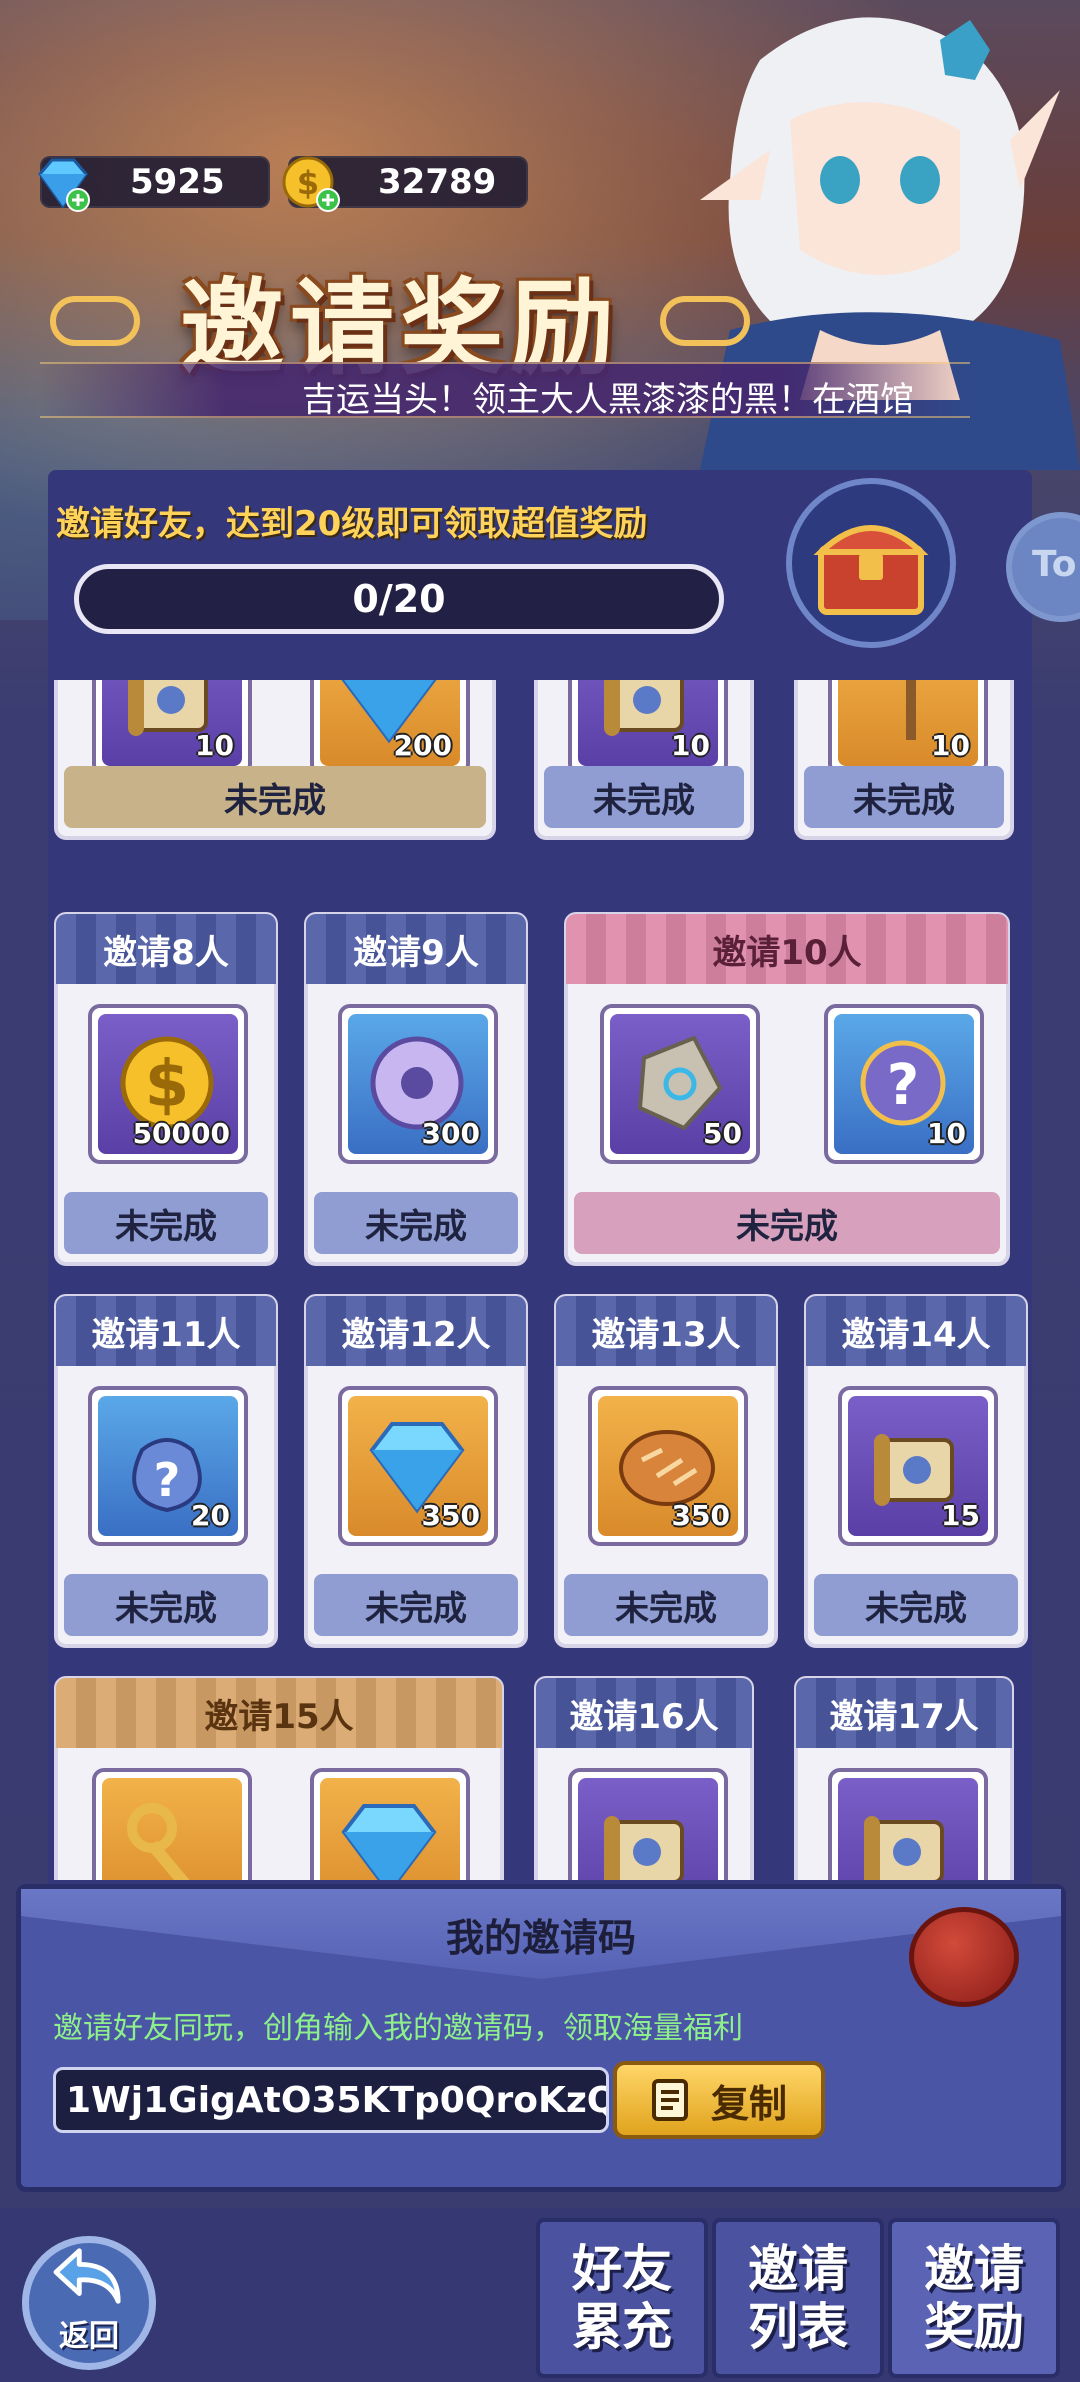 The image size is (1080, 2382). What do you see at coordinates (87, 2276) in the screenshot?
I see `back-arrow-icon` at bounding box center [87, 2276].